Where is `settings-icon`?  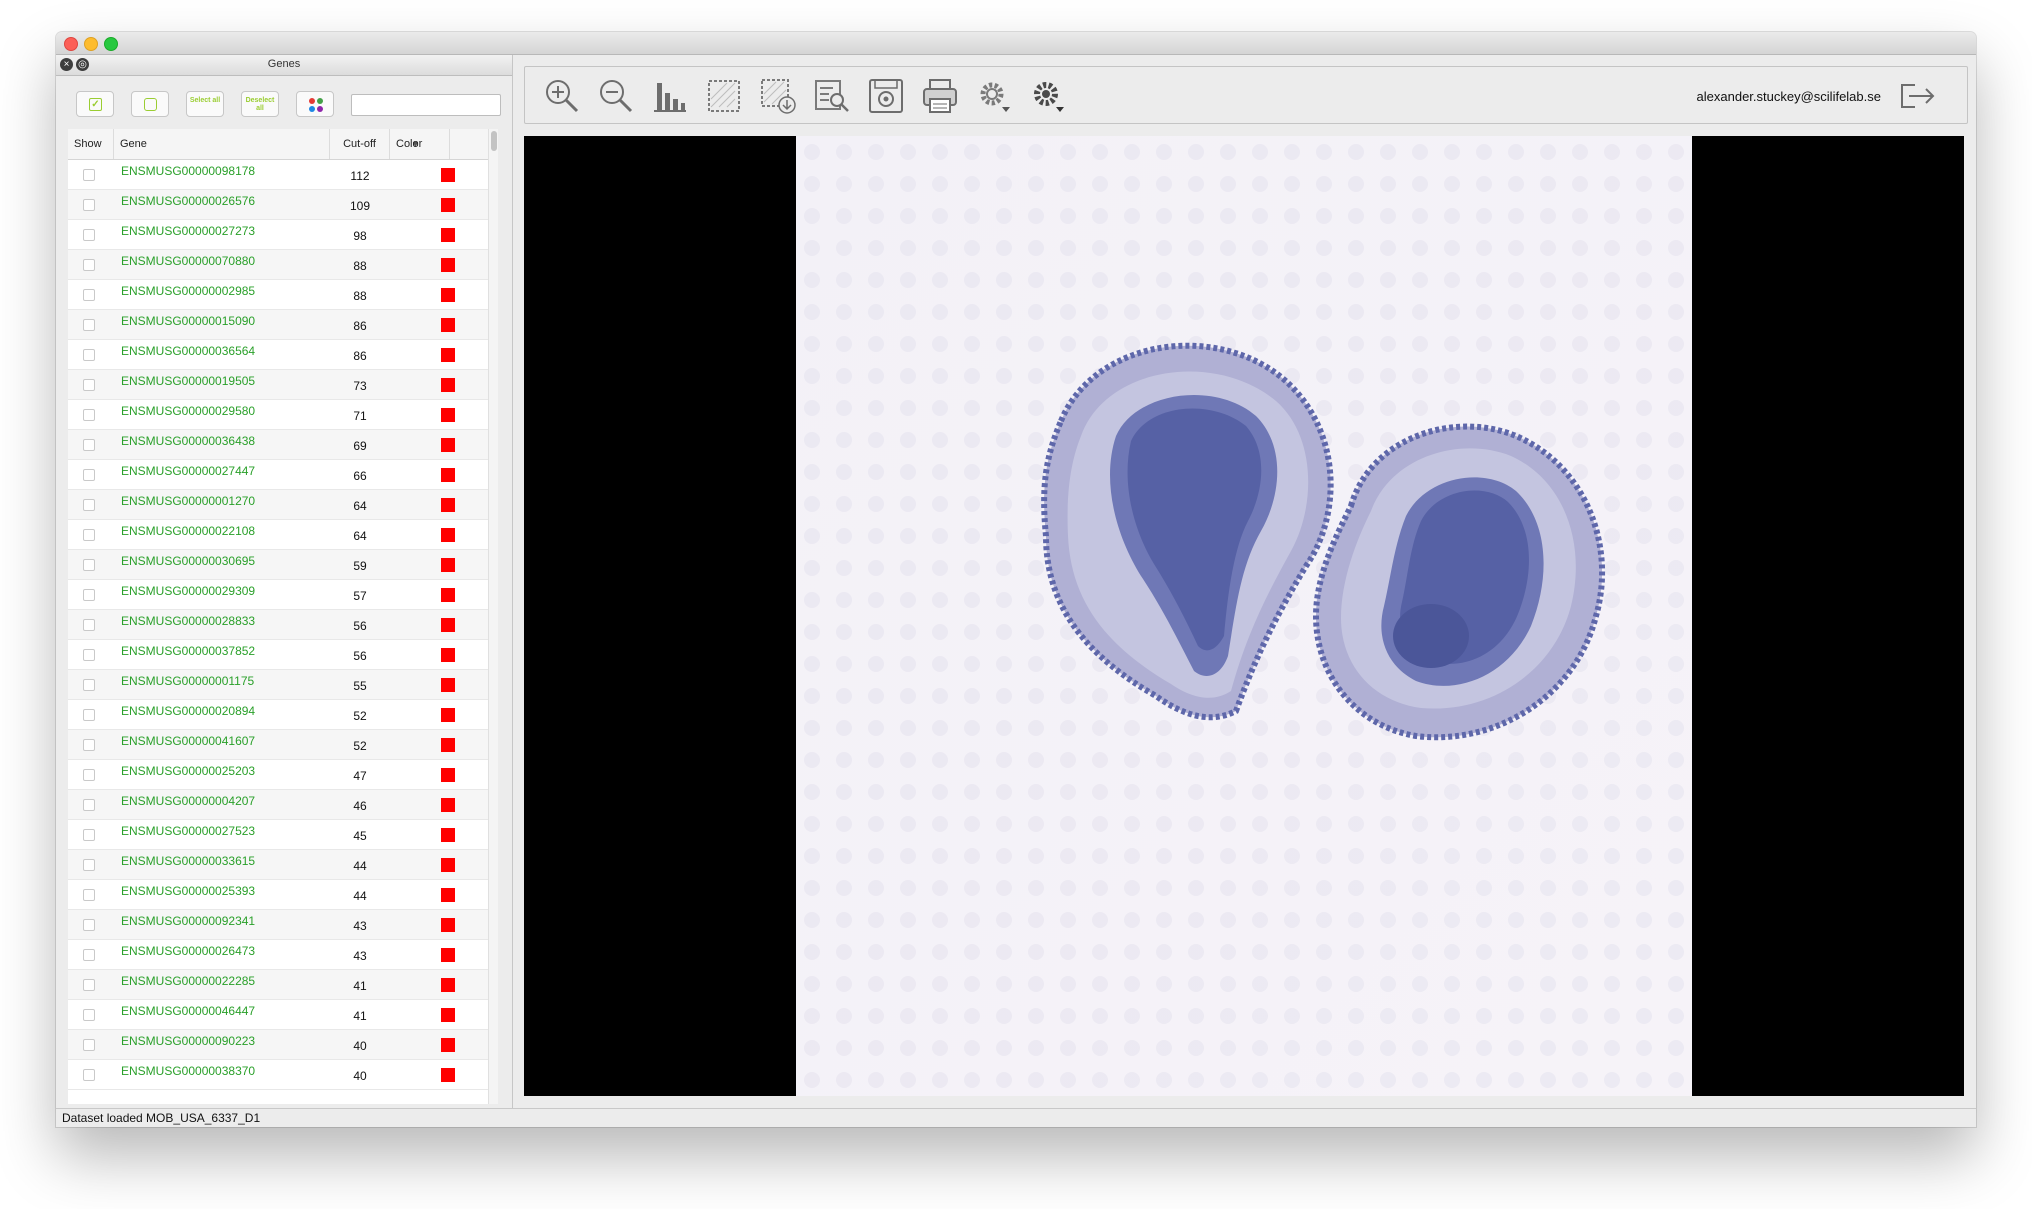
settings-icon is located at coordinates (1048, 96).